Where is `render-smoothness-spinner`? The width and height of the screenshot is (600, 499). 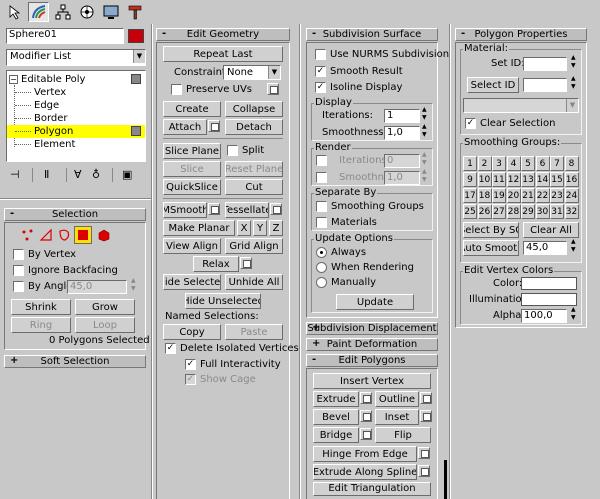 render-smoothness-spinner is located at coordinates (426, 176).